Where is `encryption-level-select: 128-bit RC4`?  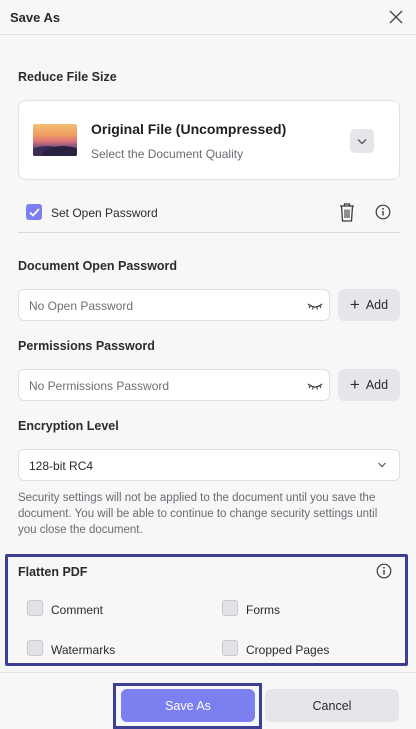
encryption-level-select: 128-bit RC4 is located at coordinates (209, 465).